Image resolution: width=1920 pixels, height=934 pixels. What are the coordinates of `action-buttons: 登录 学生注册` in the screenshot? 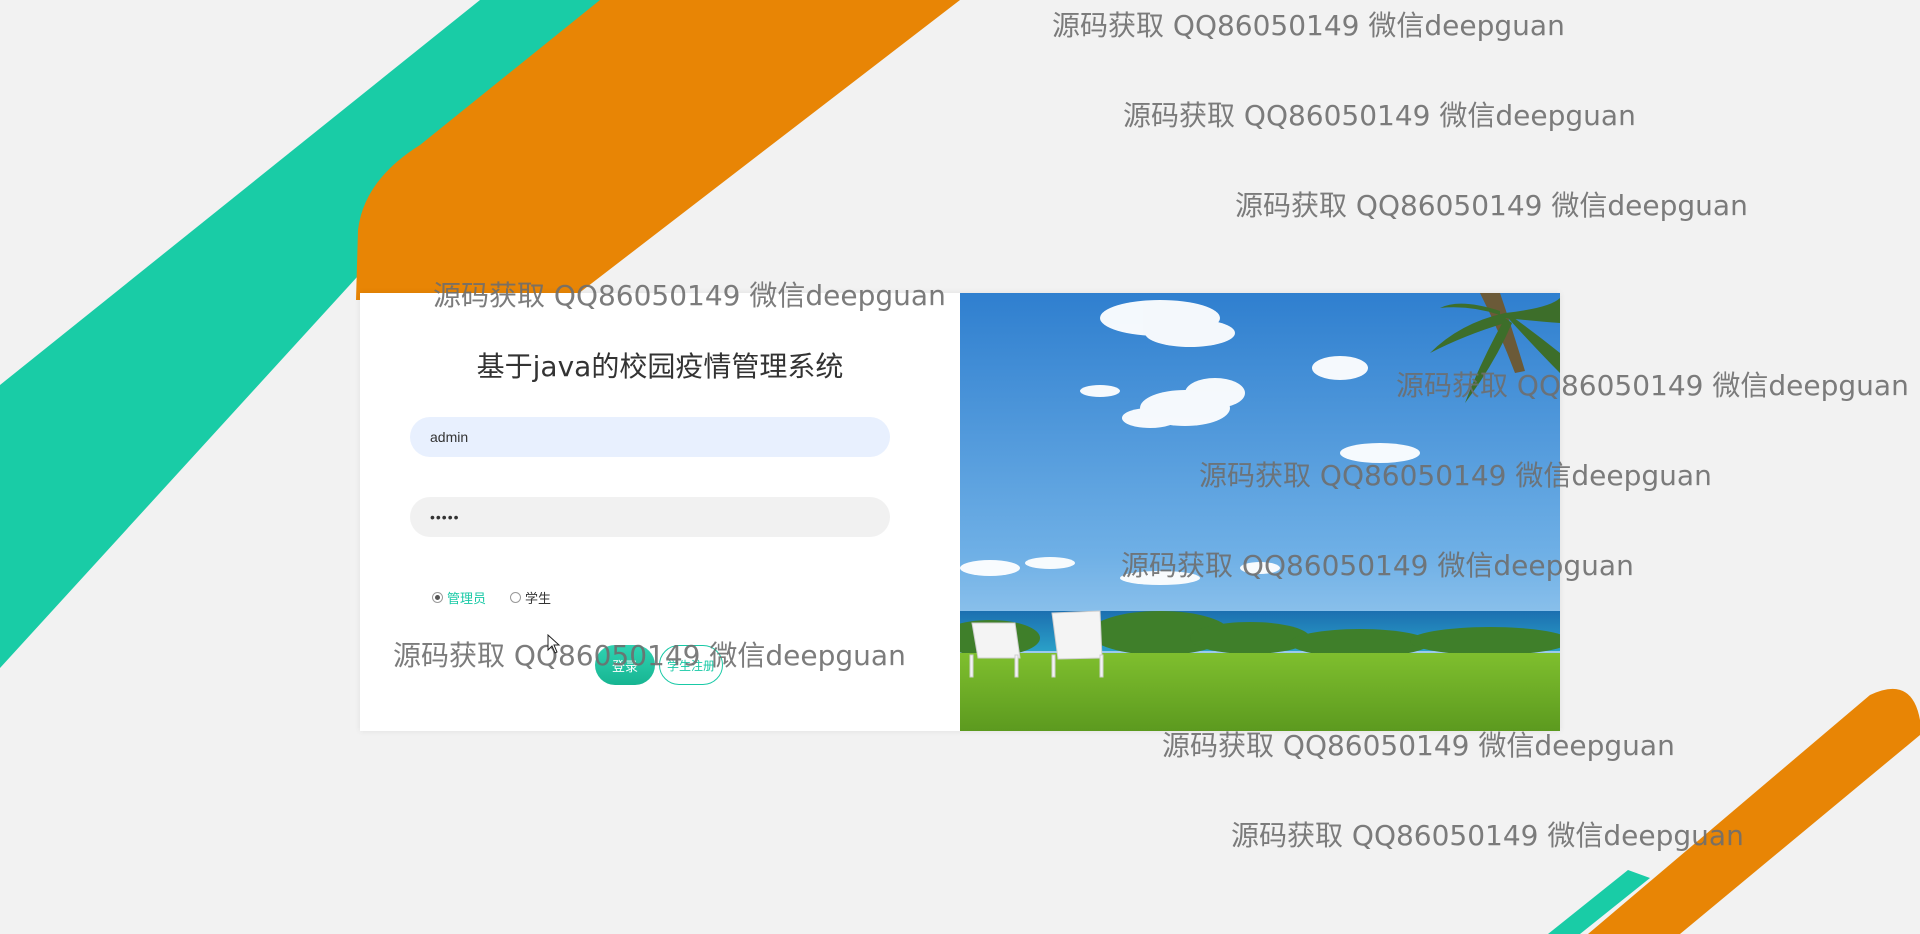 It's located at (659, 665).